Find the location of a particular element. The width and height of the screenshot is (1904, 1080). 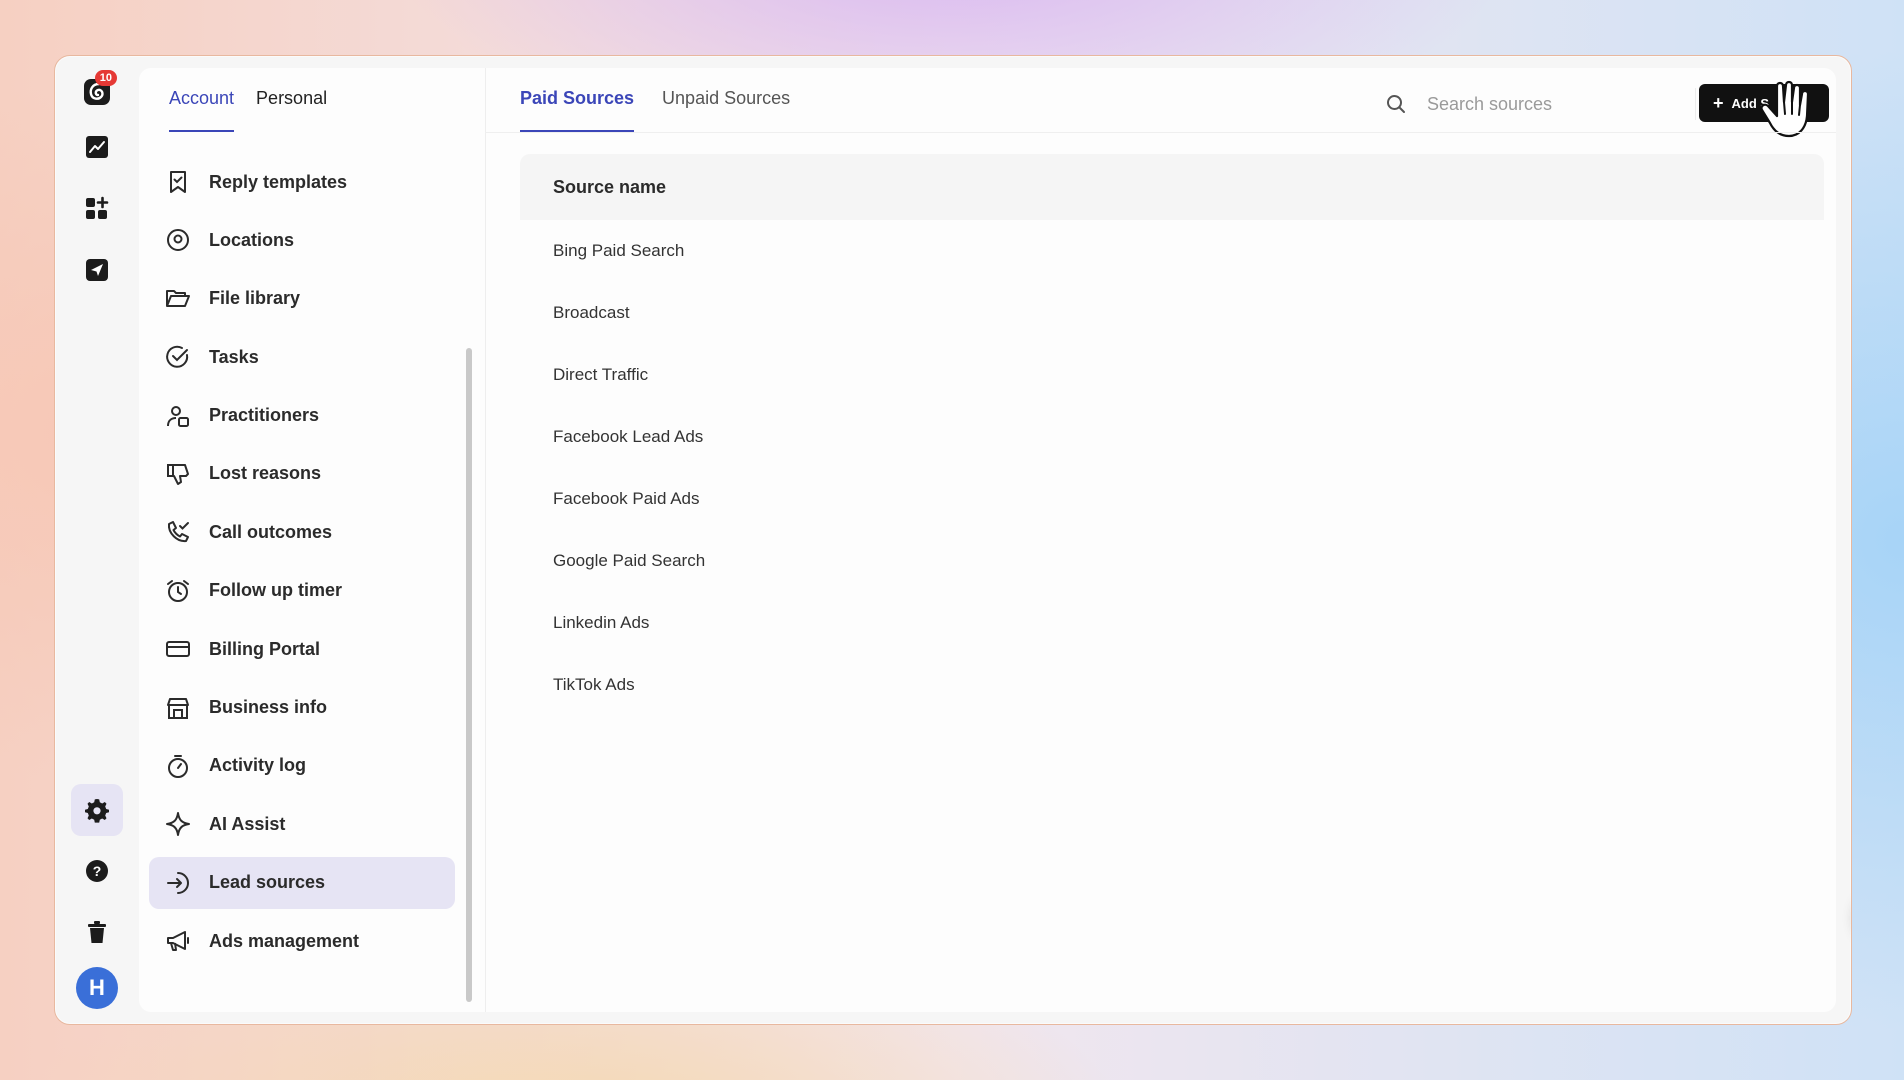

table-header: Source name is located at coordinates (1172, 187).